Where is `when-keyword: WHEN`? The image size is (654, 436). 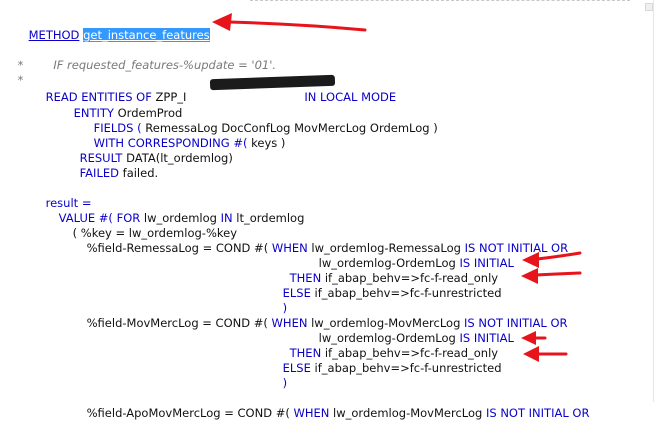
when-keyword: WHEN is located at coordinates (311, 413).